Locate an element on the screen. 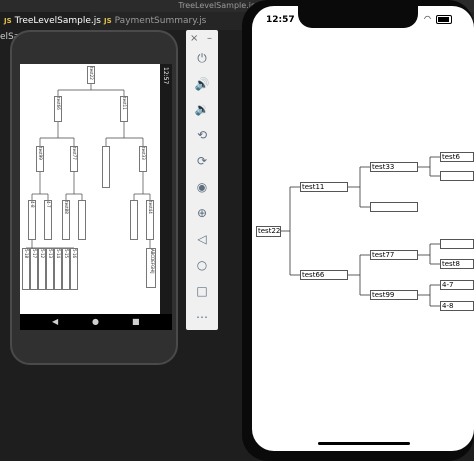 Image resolution: width=474 pixels, height=461 pixels. tree-node-4-7: 4-7 is located at coordinates (457, 285).